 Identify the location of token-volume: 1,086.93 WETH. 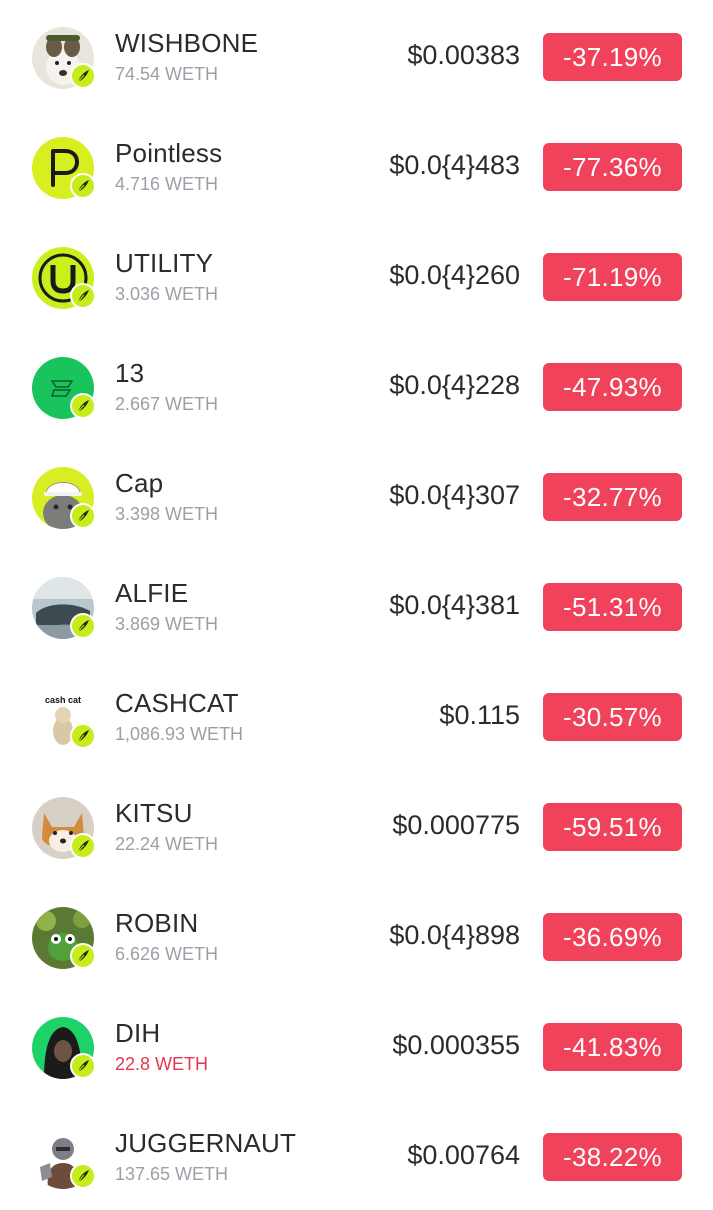
(179, 734).